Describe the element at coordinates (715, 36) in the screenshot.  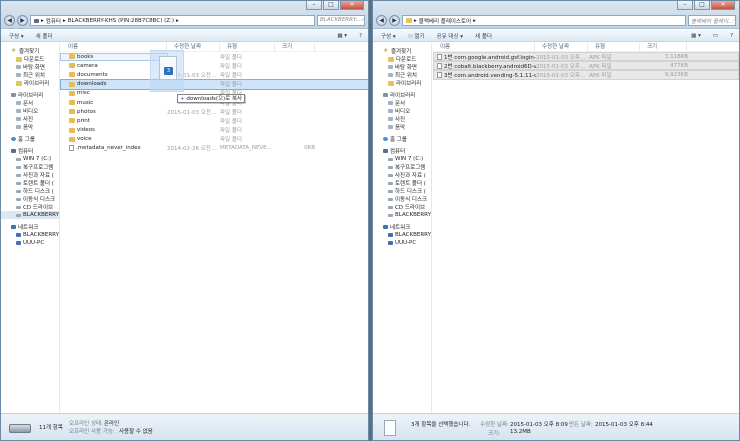
I see `preview-pane-icon: ▭` at that location.